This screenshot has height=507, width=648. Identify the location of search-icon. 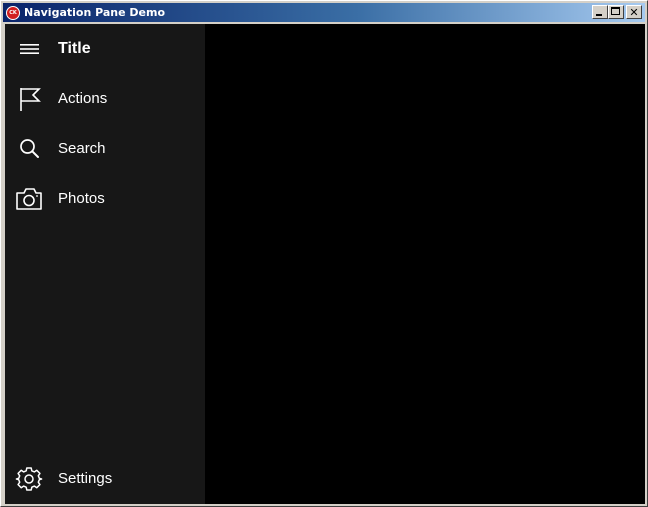
(29, 149).